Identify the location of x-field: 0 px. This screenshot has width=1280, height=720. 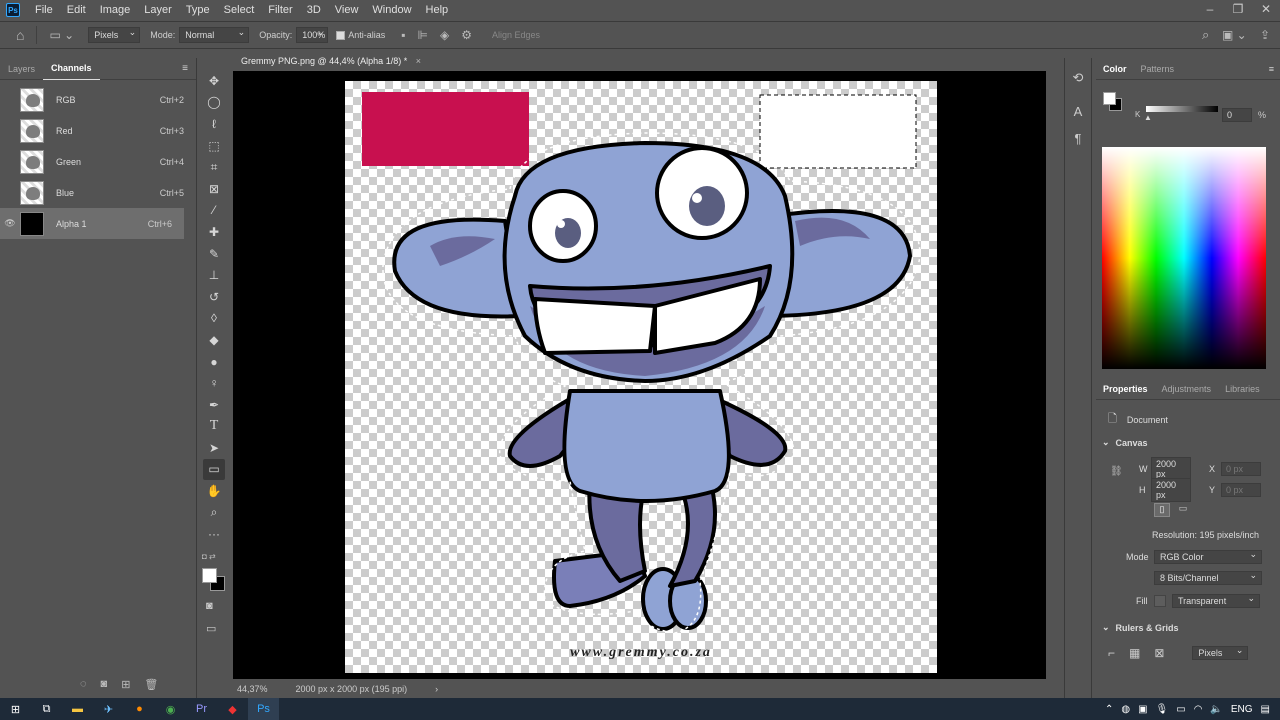
(1241, 469).